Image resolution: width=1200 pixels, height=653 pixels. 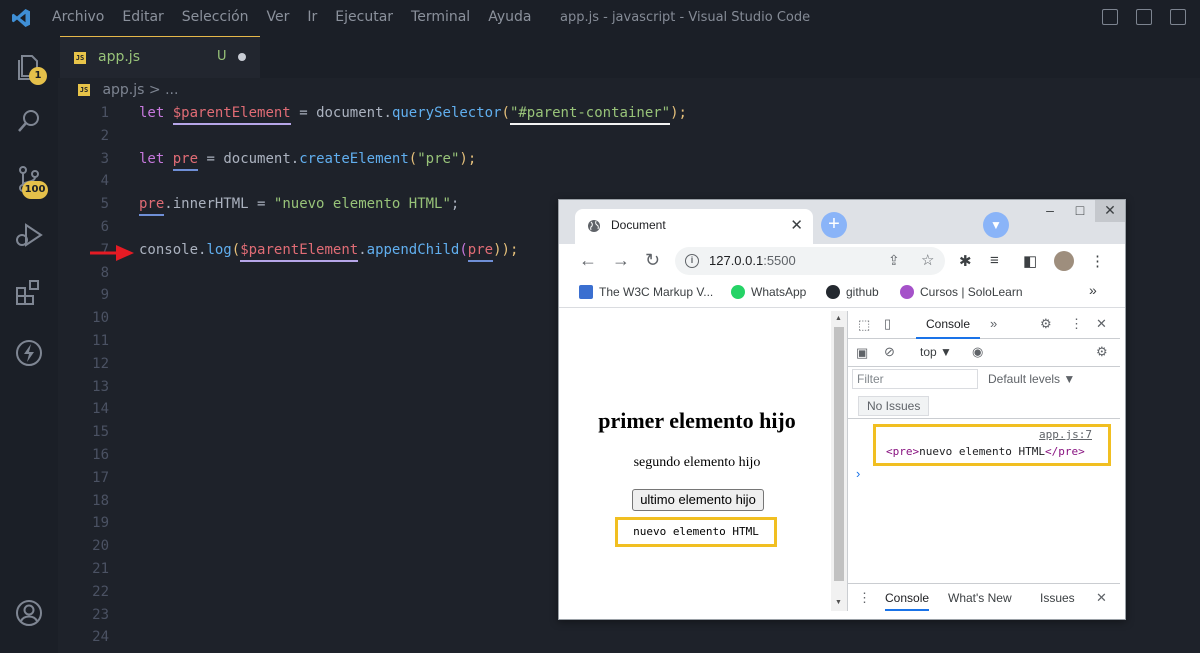 I want to click on line-number: 13, so click(x=100, y=386).